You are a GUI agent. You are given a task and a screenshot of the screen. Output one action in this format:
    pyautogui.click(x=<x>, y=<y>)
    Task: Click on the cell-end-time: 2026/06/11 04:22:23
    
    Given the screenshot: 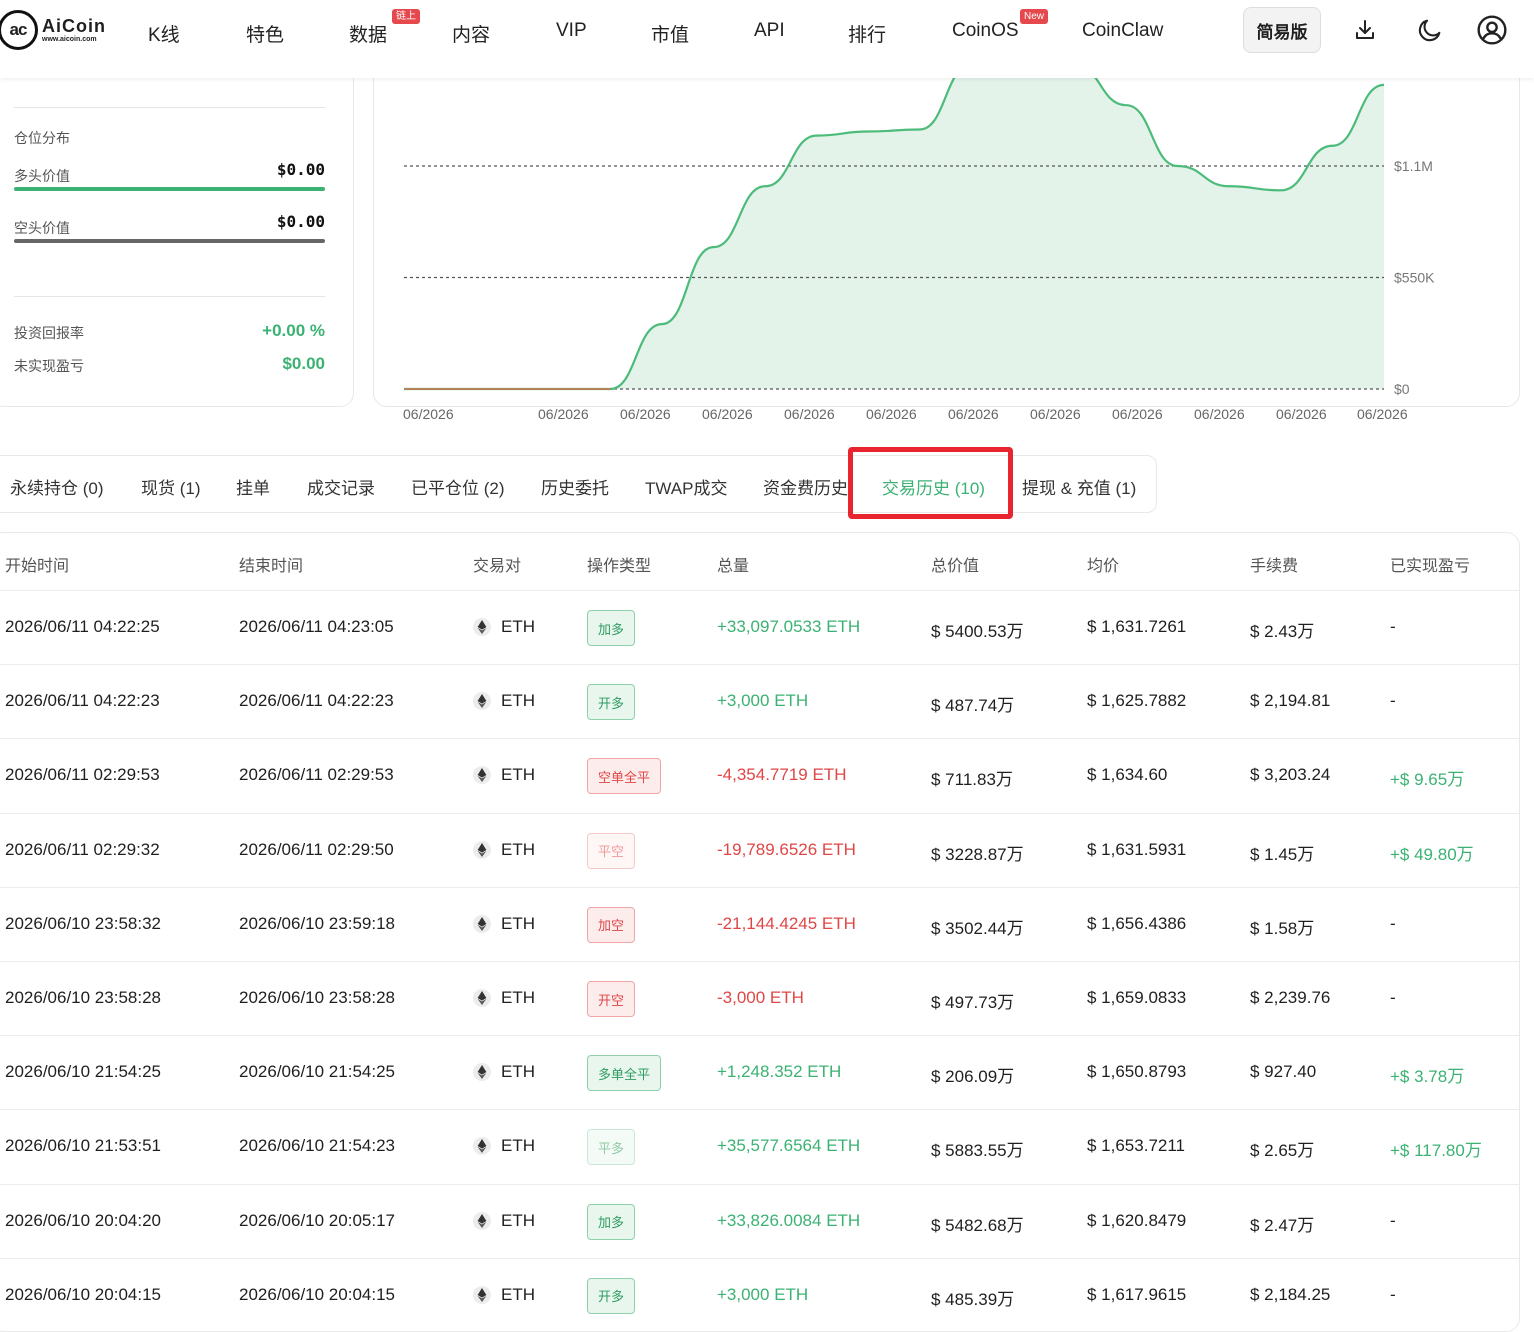 What is the action you would take?
    pyautogui.click(x=316, y=701)
    